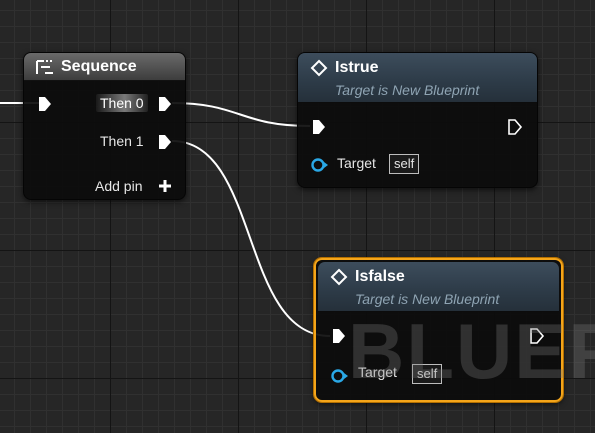 The height and width of the screenshot is (433, 595). Describe the element at coordinates (356, 163) in the screenshot. I see `istrue-target-label: Target` at that location.